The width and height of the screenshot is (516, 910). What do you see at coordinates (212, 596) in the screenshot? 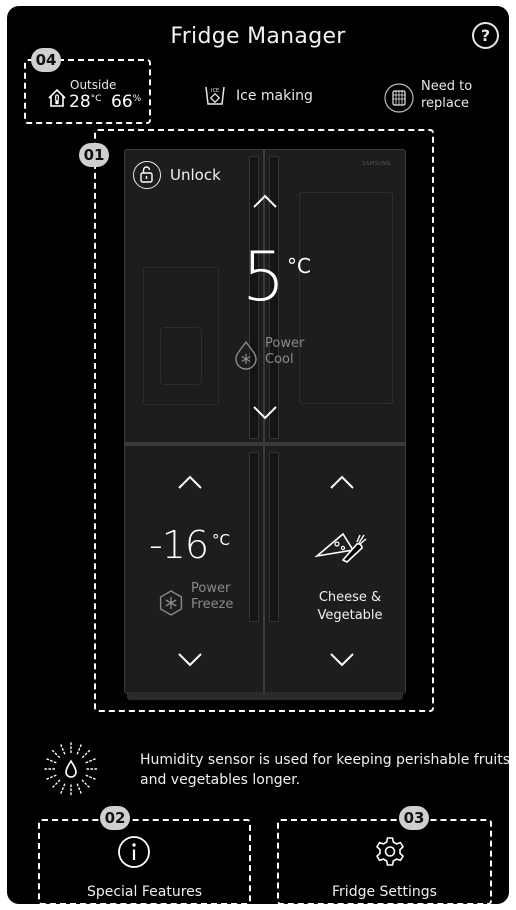
I see `power-freeze-label: Power Freeze` at bounding box center [212, 596].